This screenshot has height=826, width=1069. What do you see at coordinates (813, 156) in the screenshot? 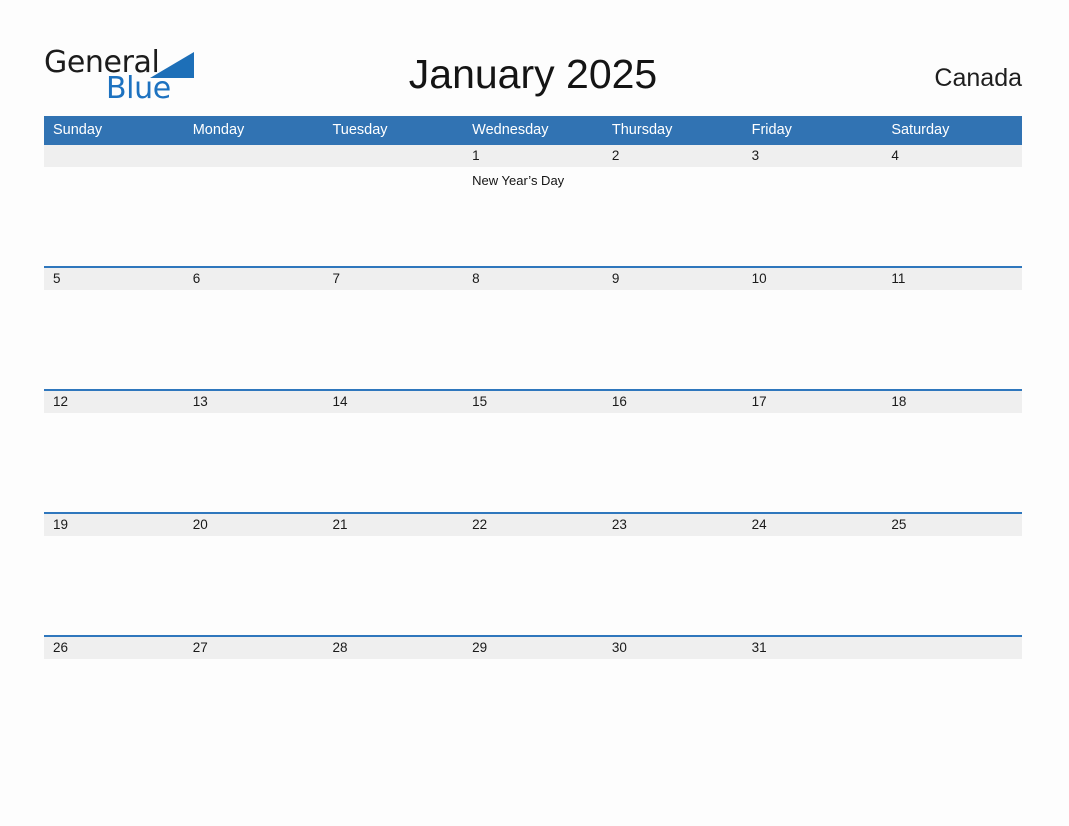
I see `day-number: 3` at bounding box center [813, 156].